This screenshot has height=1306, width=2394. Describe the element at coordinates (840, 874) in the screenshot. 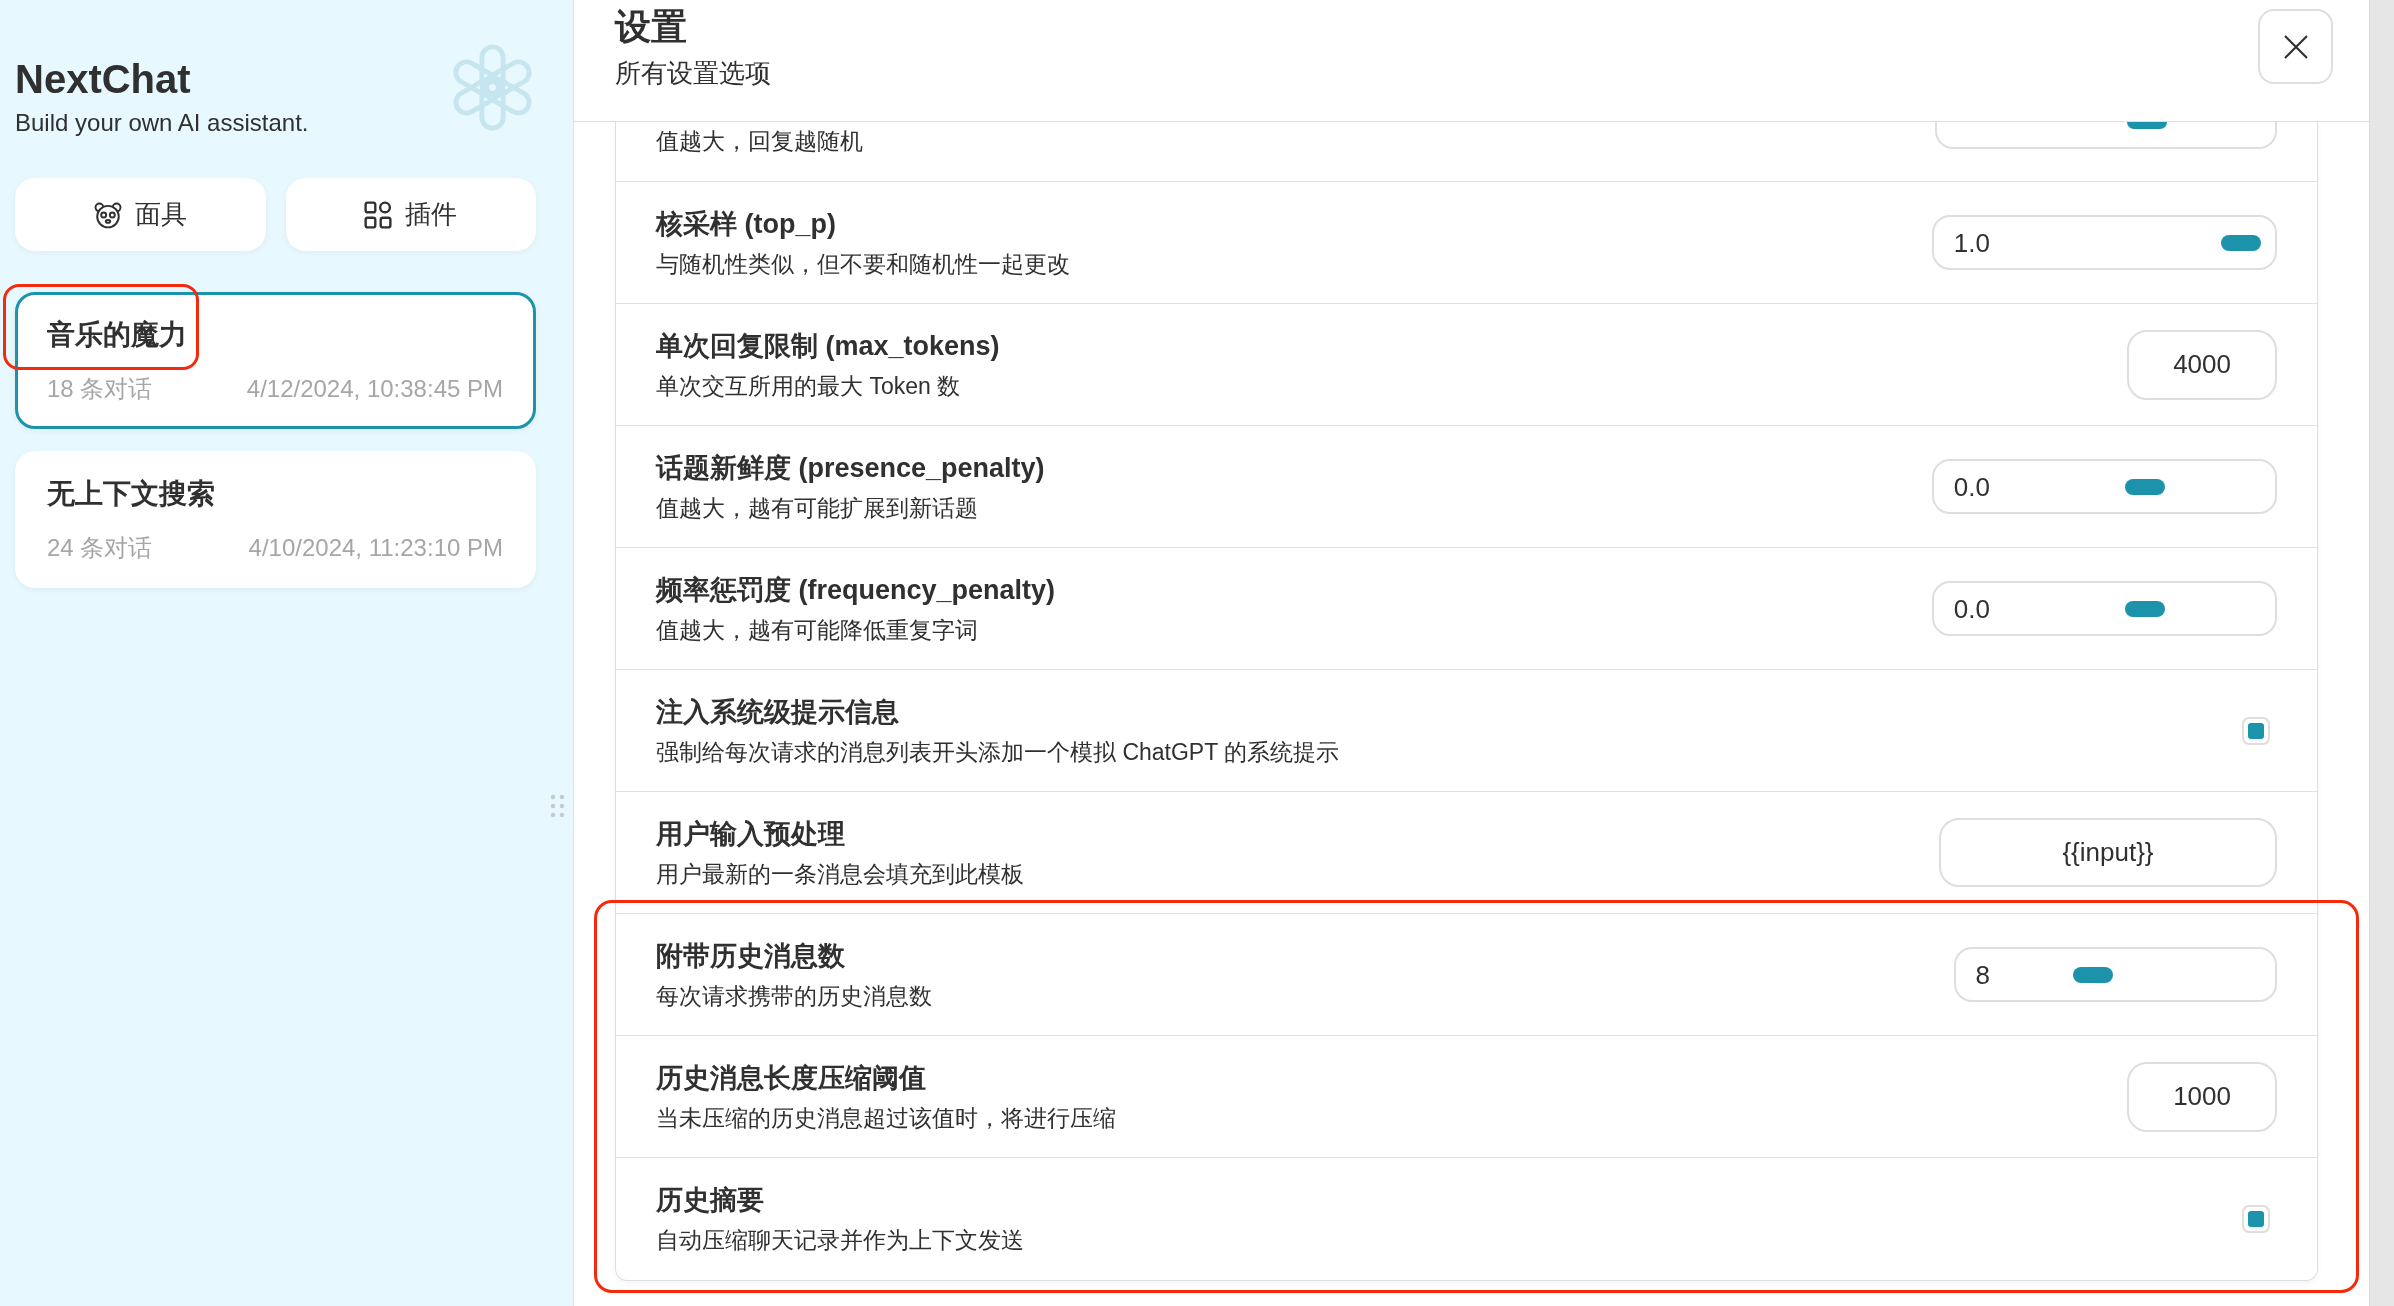

I see `setting-description: 用户最新的一条消息会填充到此模板` at that location.